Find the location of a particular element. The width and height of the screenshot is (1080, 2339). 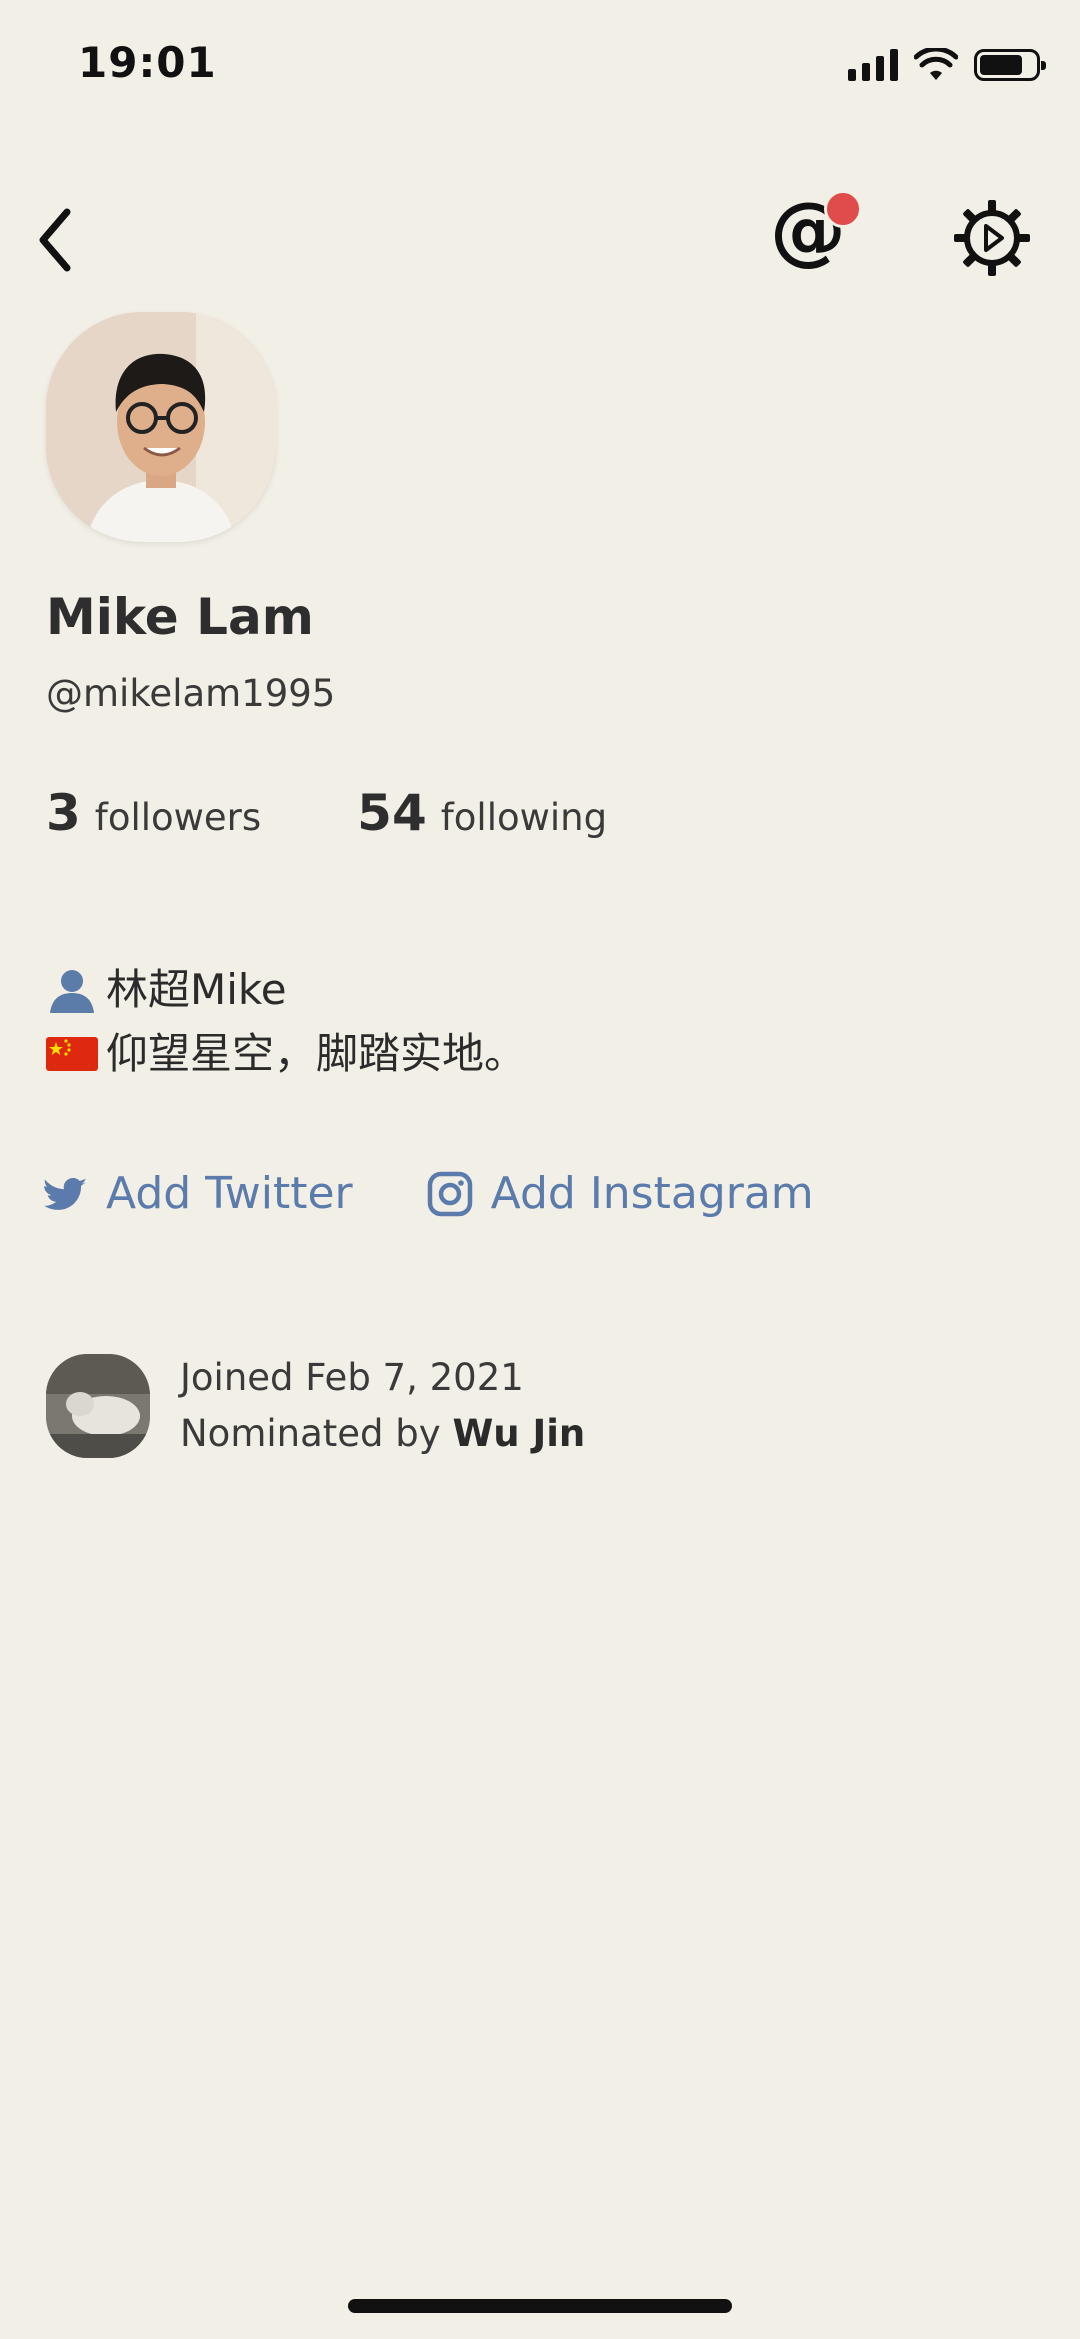

home-indicator is located at coordinates (540, 2306).